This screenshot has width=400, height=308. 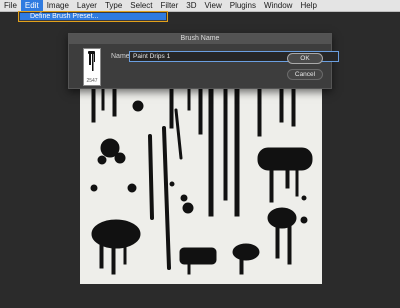 What do you see at coordinates (213, 5) in the screenshot?
I see `menu-view: View` at bounding box center [213, 5].